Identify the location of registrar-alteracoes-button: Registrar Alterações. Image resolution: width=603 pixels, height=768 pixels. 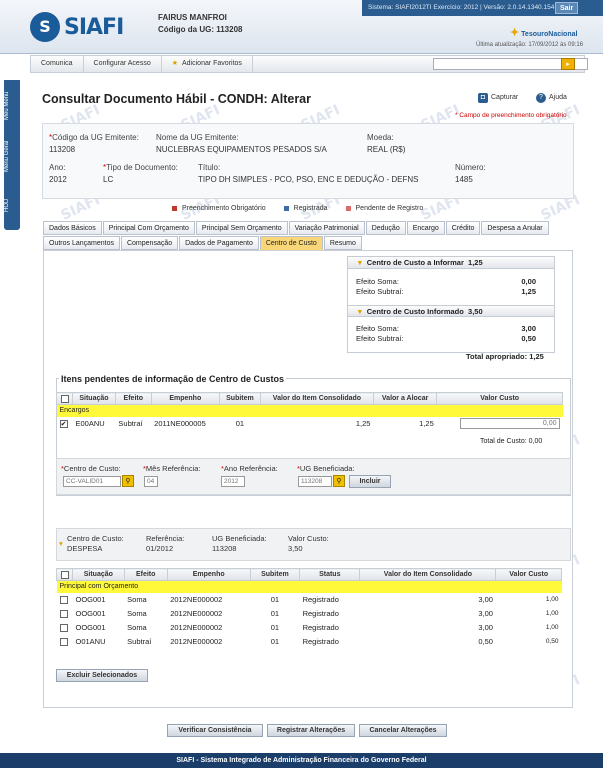
(311, 730).